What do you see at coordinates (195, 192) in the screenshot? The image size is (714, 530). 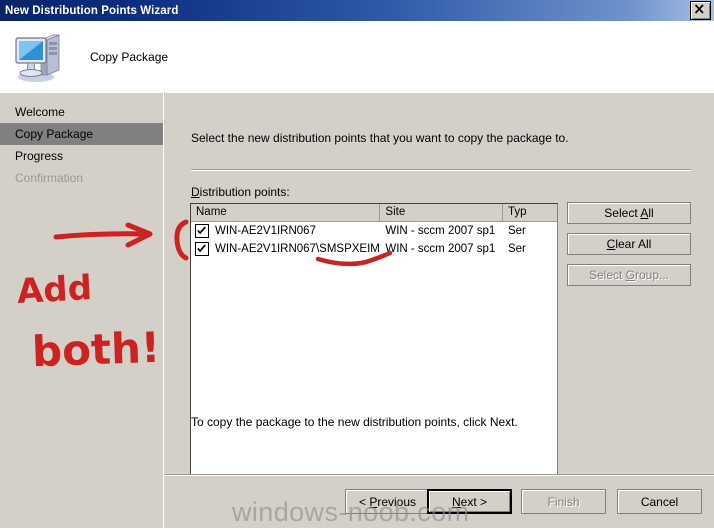 I see `accesskey-letter: D` at bounding box center [195, 192].